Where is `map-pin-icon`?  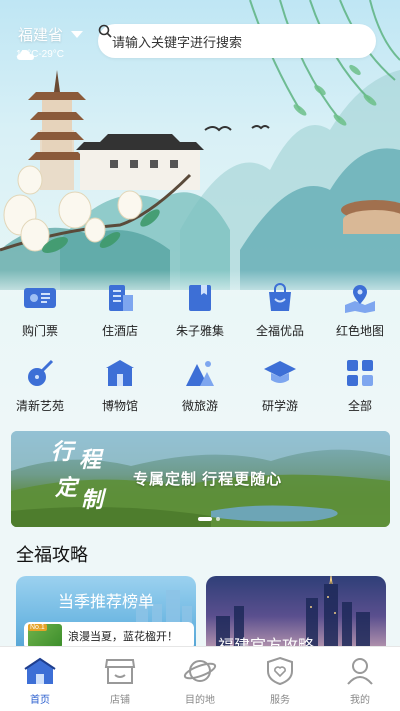 map-pin-icon is located at coordinates (360, 298).